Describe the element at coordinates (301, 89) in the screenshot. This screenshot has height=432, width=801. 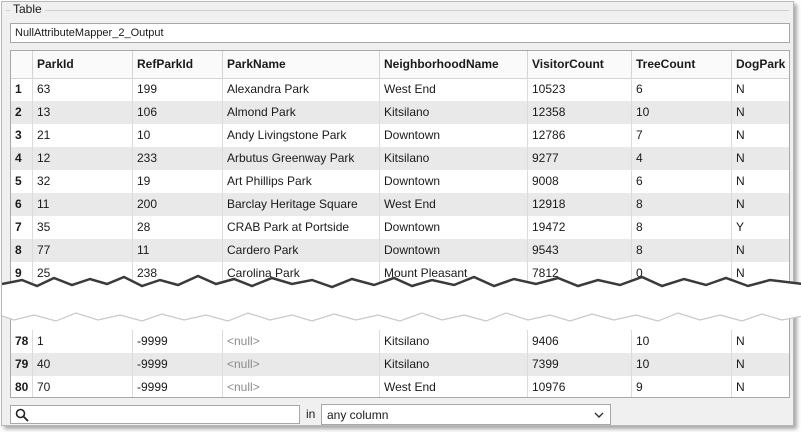
I see `table-cell-parkname: Alexandra Park` at that location.